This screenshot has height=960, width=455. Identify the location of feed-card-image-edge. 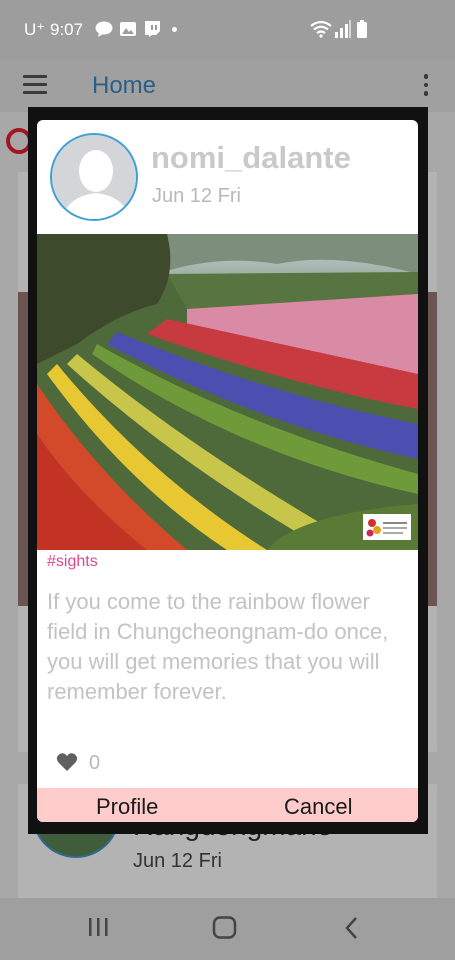
(432, 449).